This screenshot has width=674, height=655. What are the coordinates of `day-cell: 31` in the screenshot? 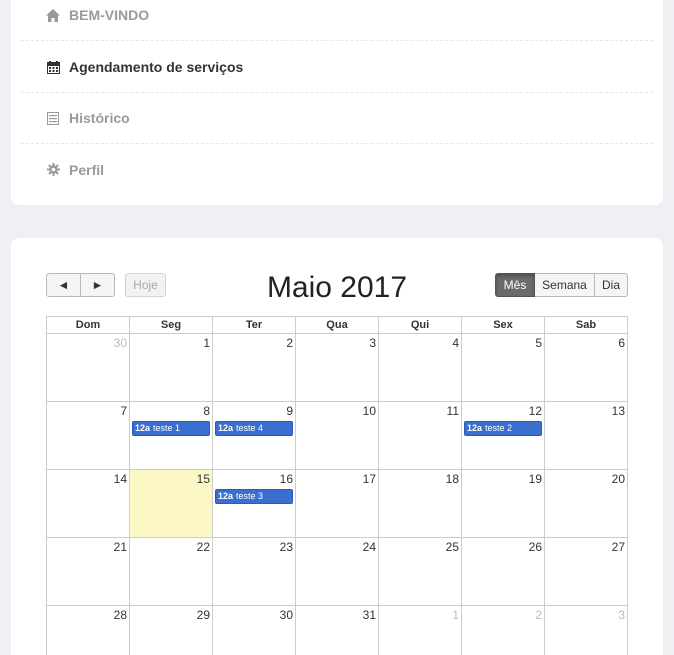 It's located at (336, 630).